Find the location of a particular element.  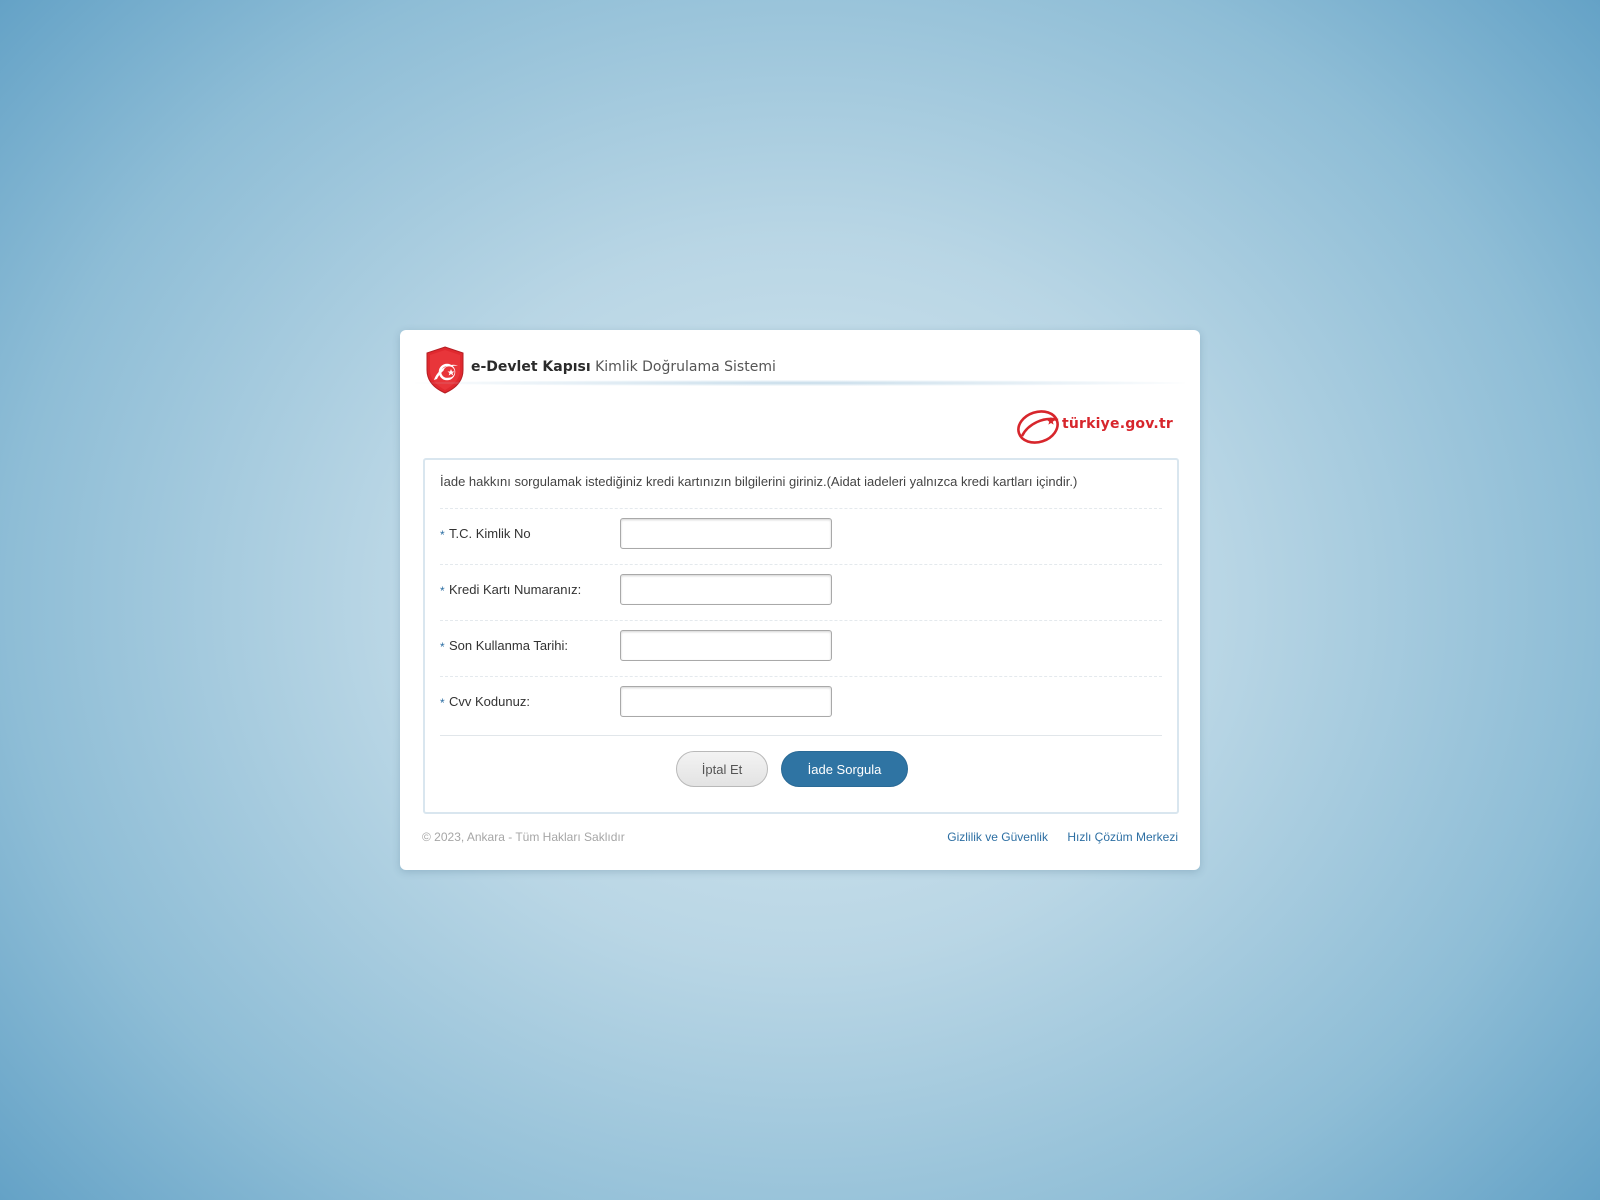

field-row-card-number: * Kredi Kartı Numaranız: is located at coordinates (801, 592).